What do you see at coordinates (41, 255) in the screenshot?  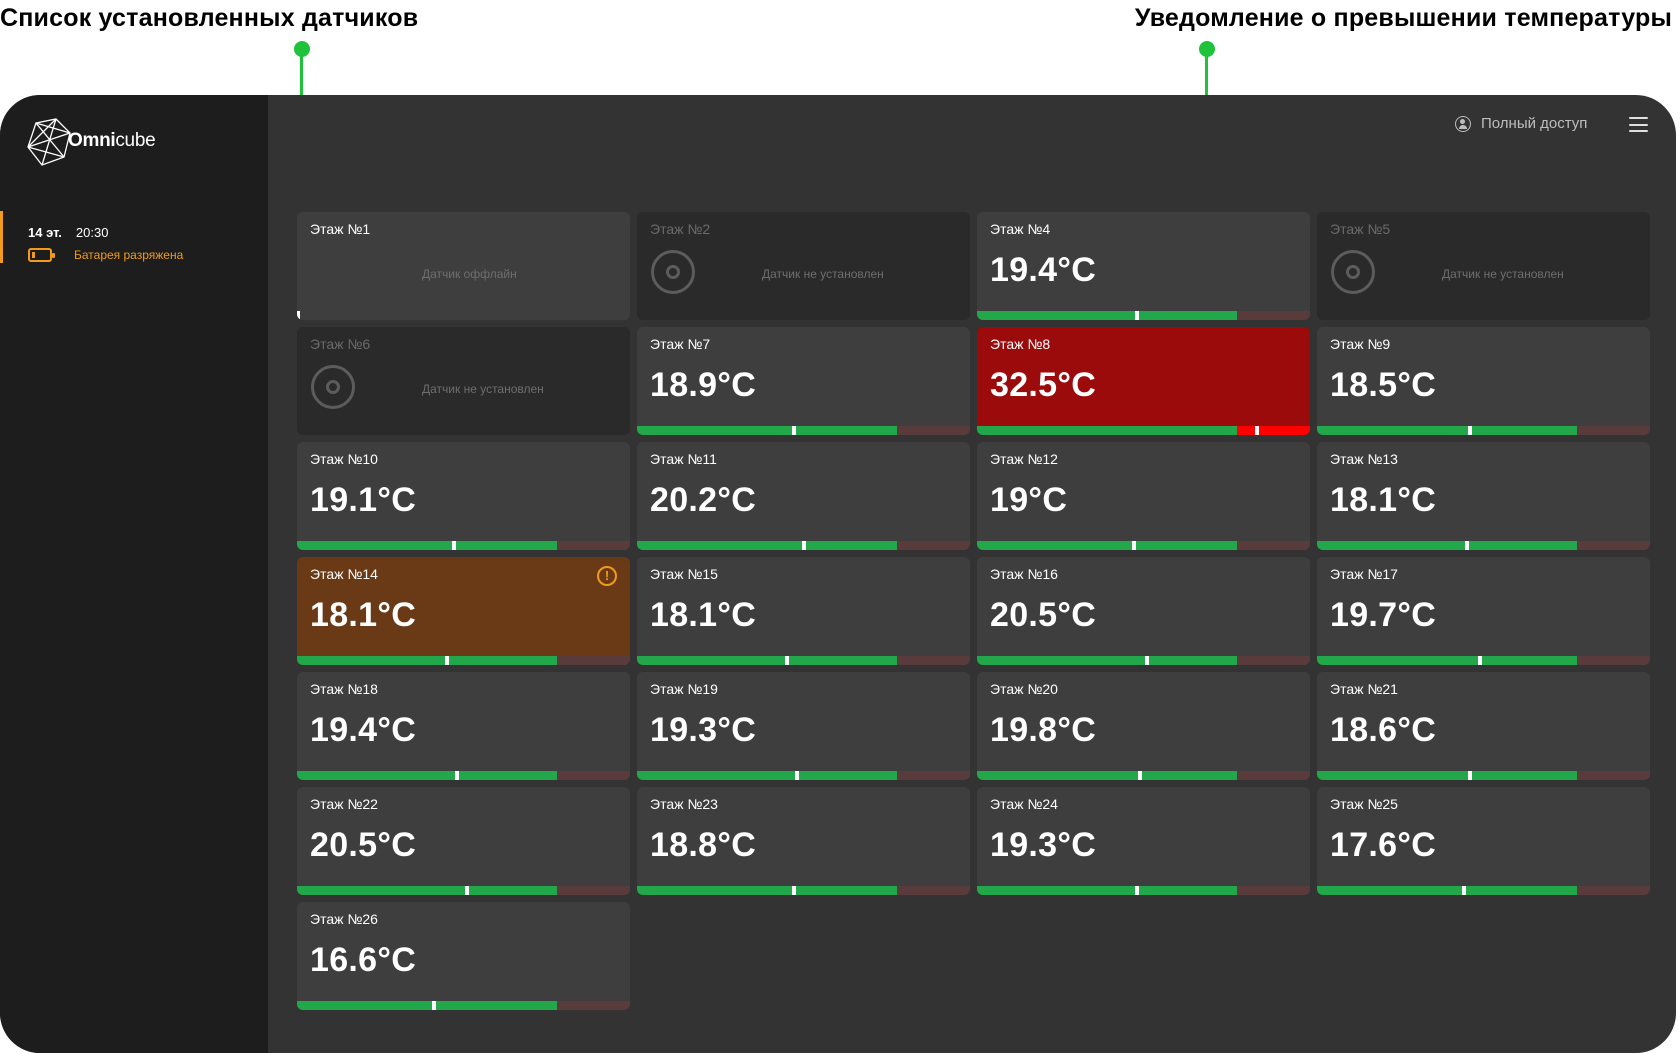 I see `battery-low-icon` at bounding box center [41, 255].